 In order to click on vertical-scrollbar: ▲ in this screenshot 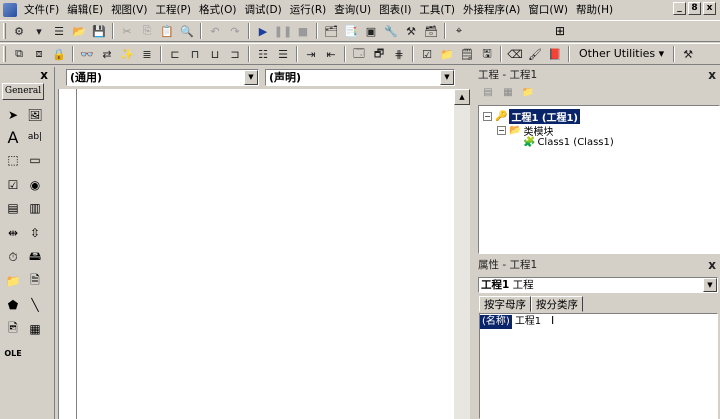, I will do `click(462, 254)`.